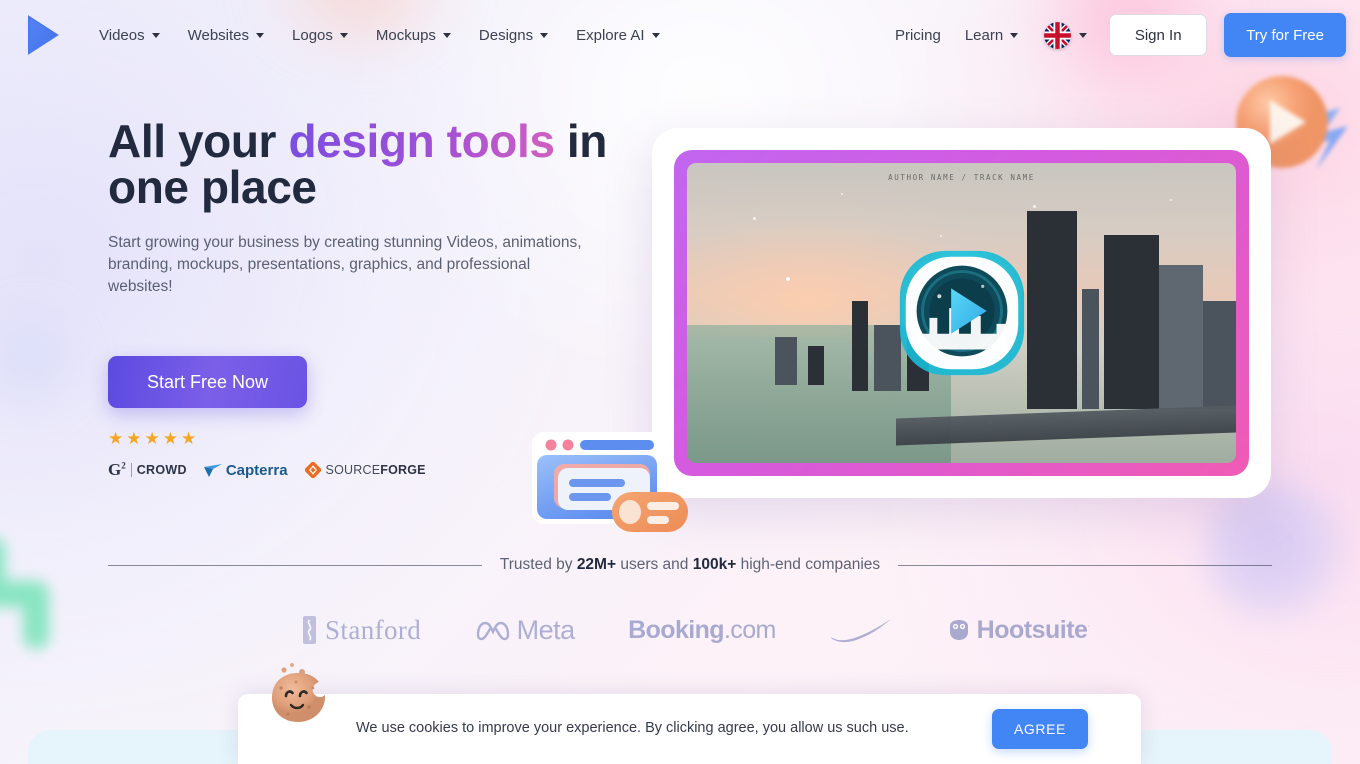 This screenshot has width=1360, height=764. I want to click on users-count: 22M+, so click(596, 564).